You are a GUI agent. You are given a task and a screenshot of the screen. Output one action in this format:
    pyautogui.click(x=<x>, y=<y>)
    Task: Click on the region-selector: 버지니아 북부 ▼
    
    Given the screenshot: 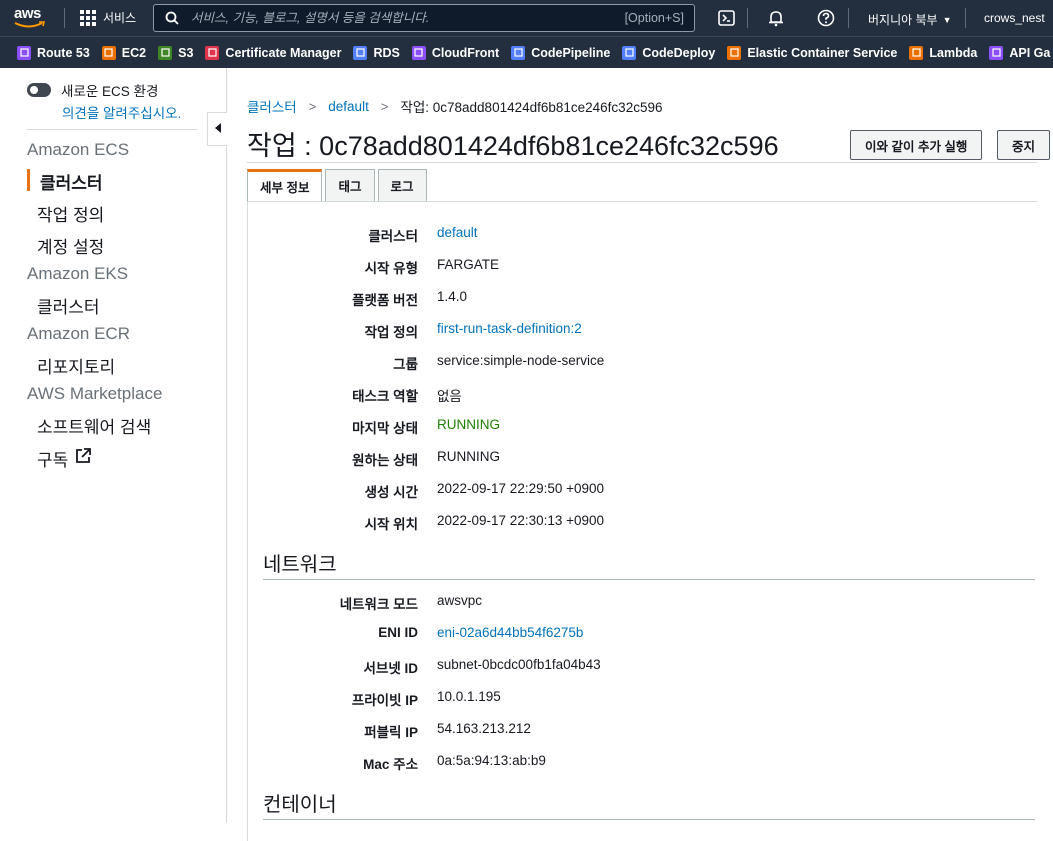 What is the action you would take?
    pyautogui.click(x=910, y=19)
    